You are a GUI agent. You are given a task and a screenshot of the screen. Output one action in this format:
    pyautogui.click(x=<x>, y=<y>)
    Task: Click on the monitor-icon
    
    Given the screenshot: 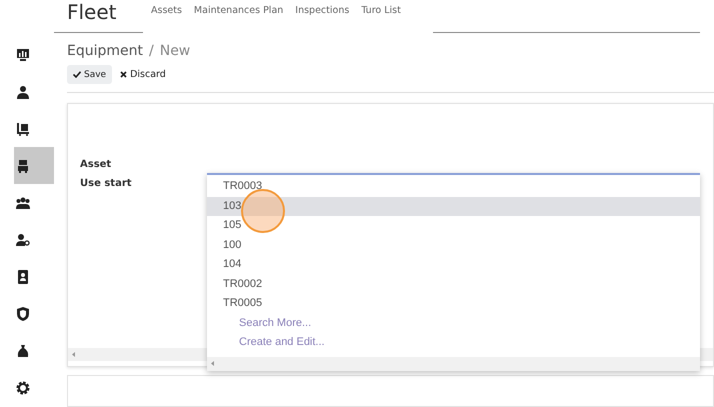 What is the action you would take?
    pyautogui.click(x=23, y=55)
    